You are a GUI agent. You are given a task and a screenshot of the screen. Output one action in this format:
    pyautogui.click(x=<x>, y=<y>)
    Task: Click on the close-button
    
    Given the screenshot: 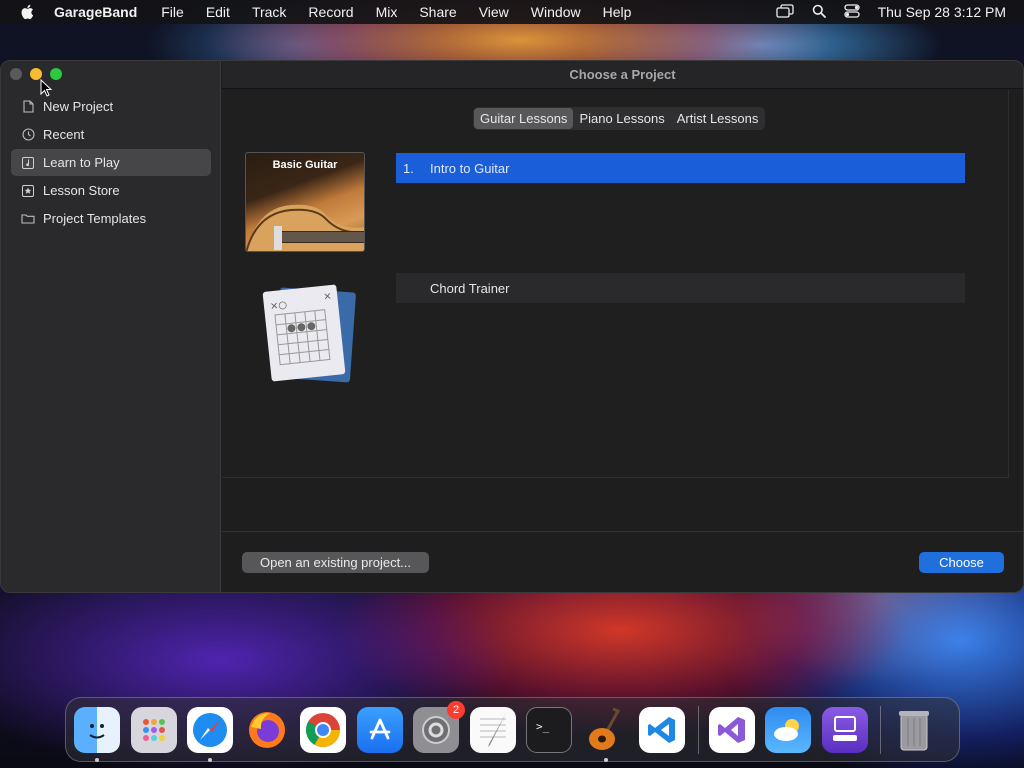 What is the action you would take?
    pyautogui.click(x=16, y=74)
    